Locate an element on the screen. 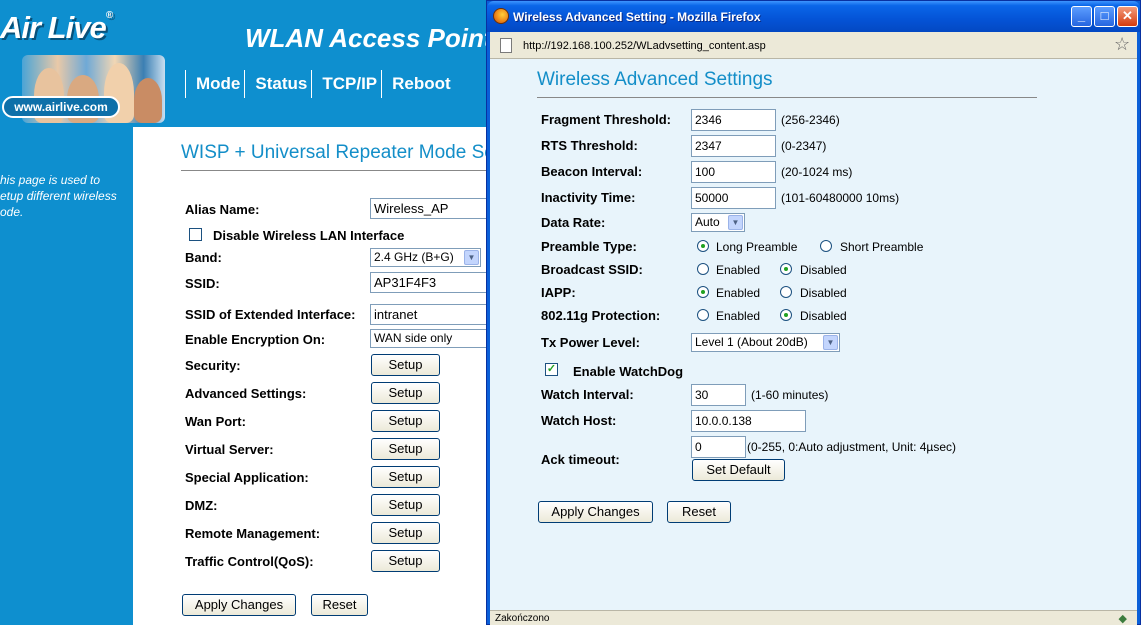 The width and height of the screenshot is (1141, 625). data-rate-select: Auto ▼ is located at coordinates (718, 222).